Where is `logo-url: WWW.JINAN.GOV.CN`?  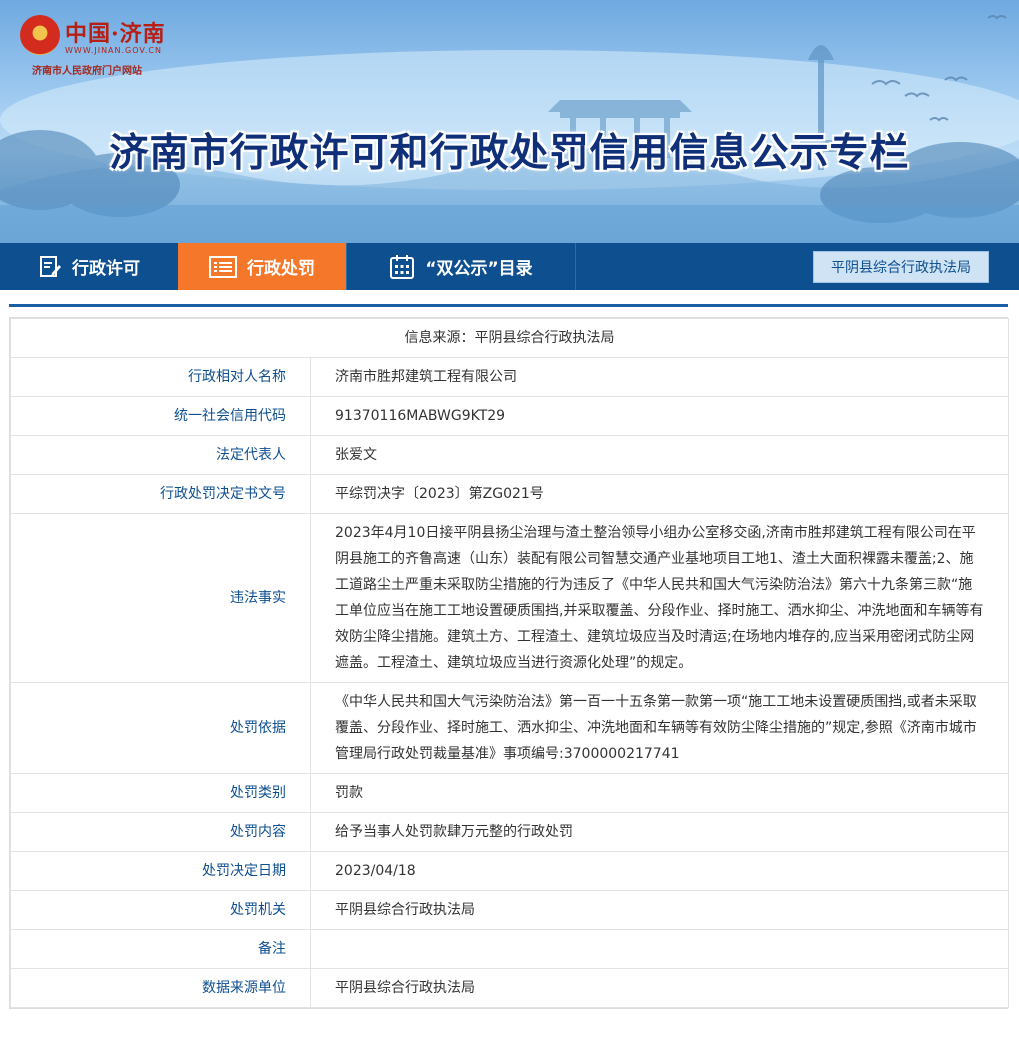
logo-url: WWW.JINAN.GOV.CN is located at coordinates (113, 50).